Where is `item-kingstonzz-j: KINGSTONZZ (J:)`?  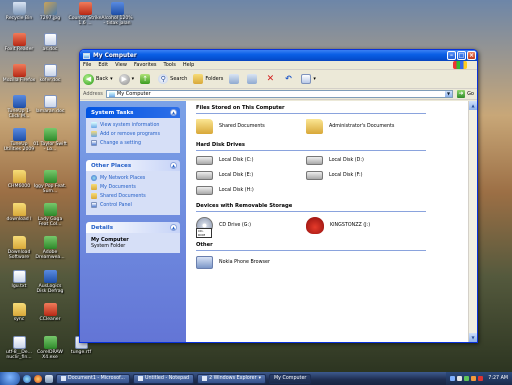
item-kingstonzz-j: KINGSTONZZ (J:) is located at coordinates (361, 225).